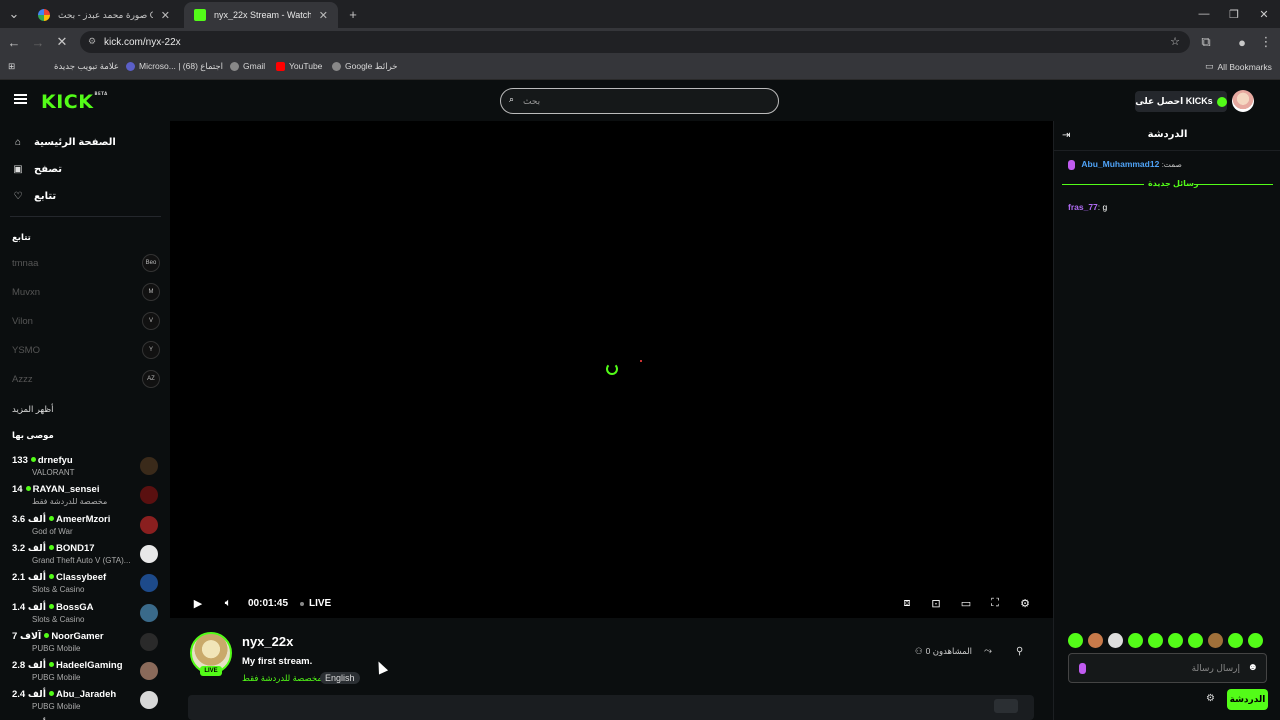 Image resolution: width=1280 pixels, height=720 pixels. What do you see at coordinates (247, 66) in the screenshot?
I see `bookmark-gmail: Gmail` at bounding box center [247, 66].